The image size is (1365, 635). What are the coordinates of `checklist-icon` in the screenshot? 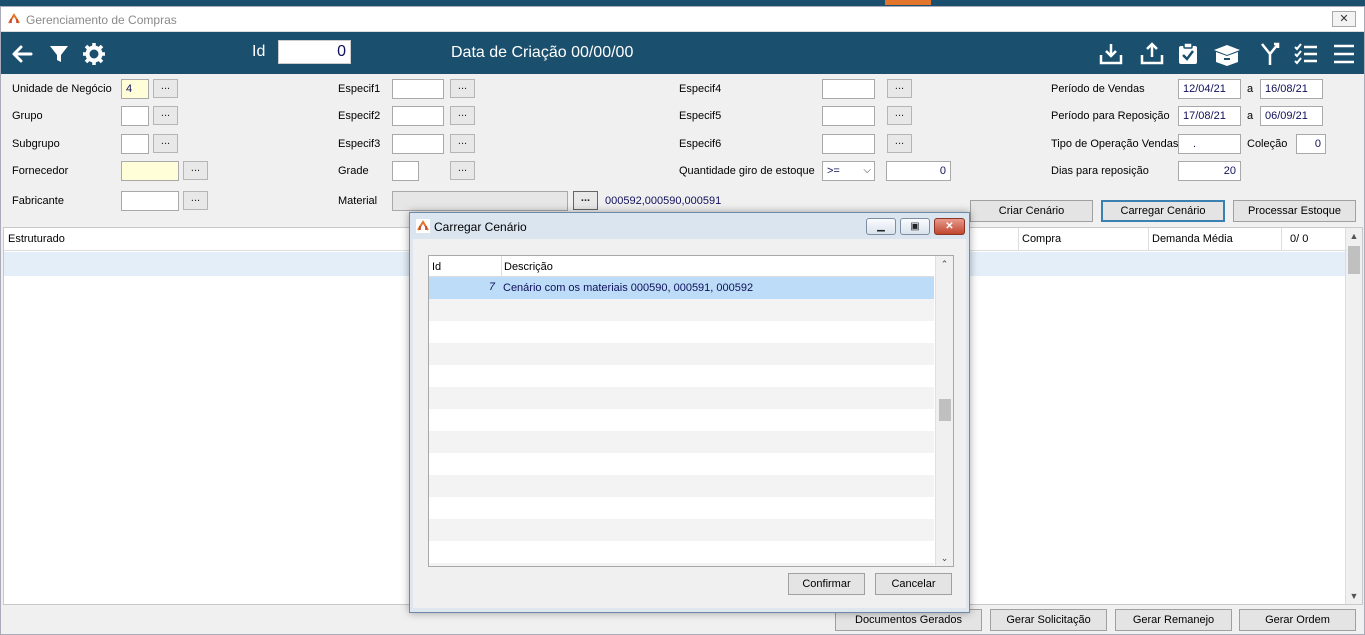 It's located at (1306, 54).